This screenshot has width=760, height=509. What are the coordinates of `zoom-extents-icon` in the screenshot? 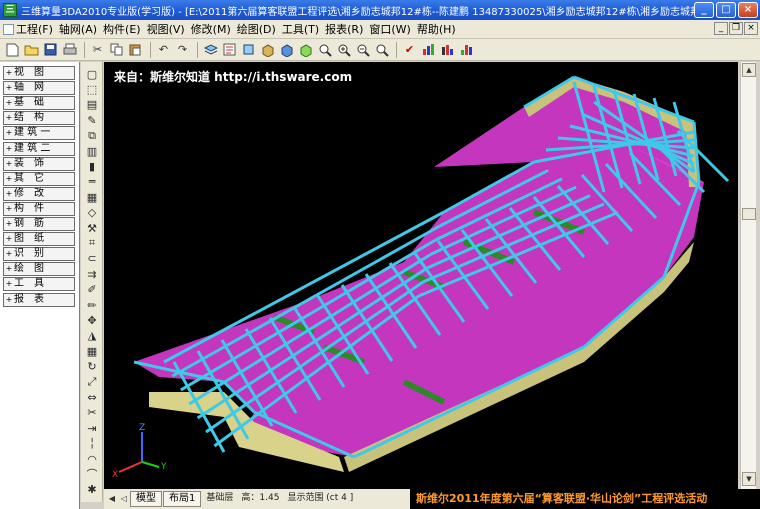 It's located at (381, 49).